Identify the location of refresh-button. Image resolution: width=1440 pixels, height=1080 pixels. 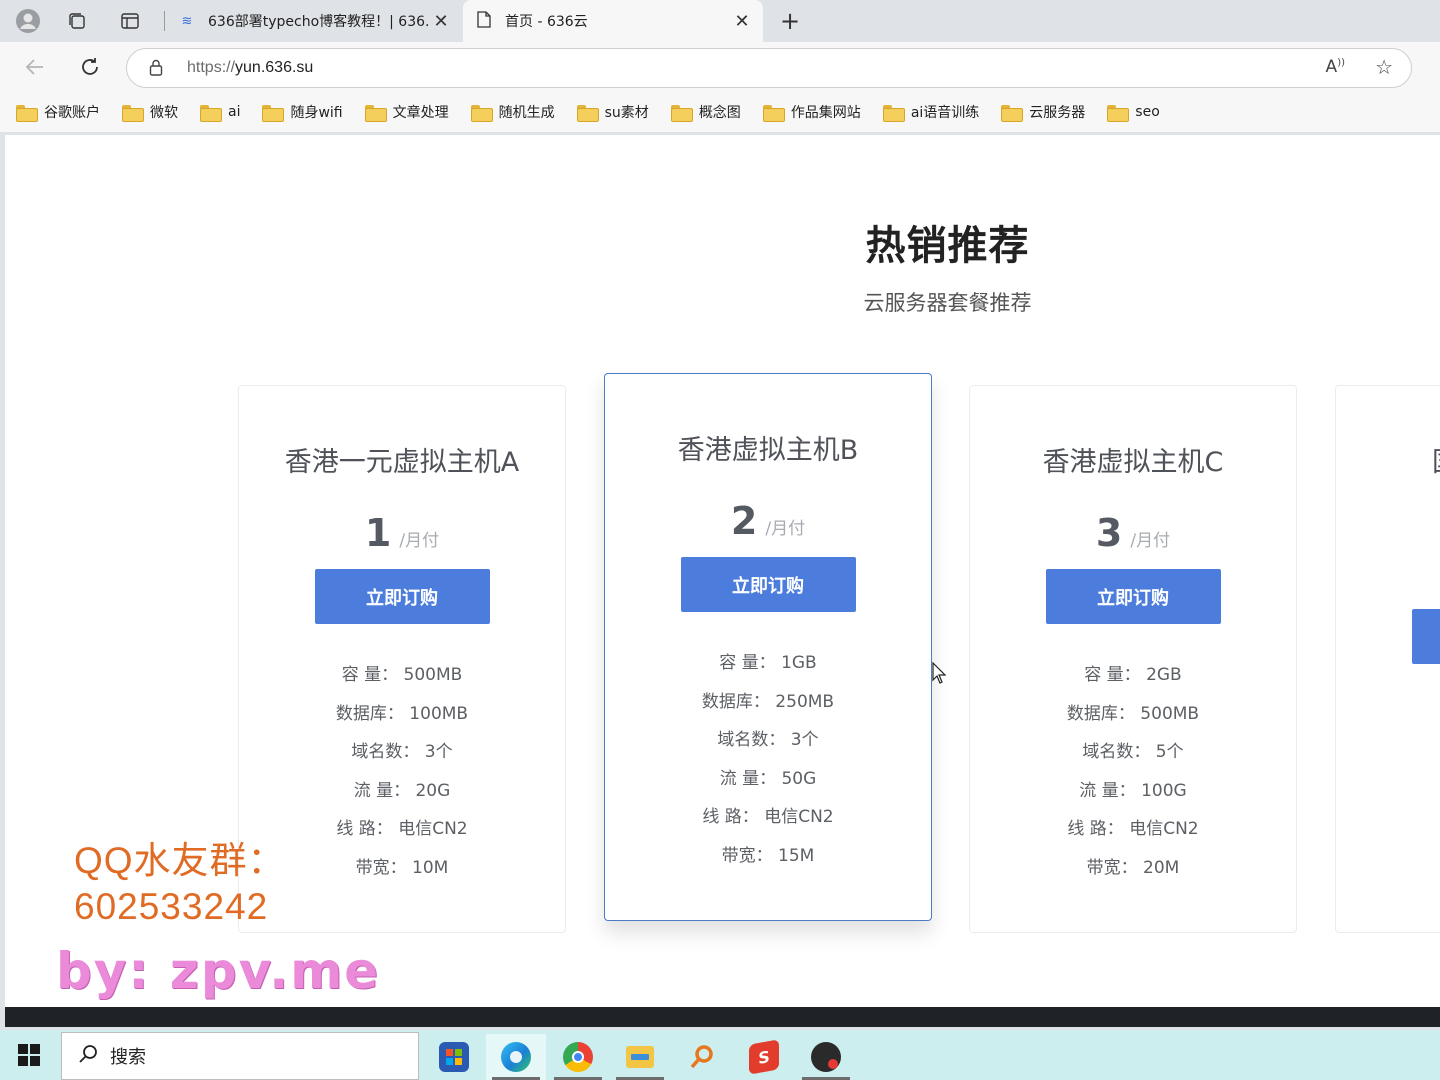
(90, 67).